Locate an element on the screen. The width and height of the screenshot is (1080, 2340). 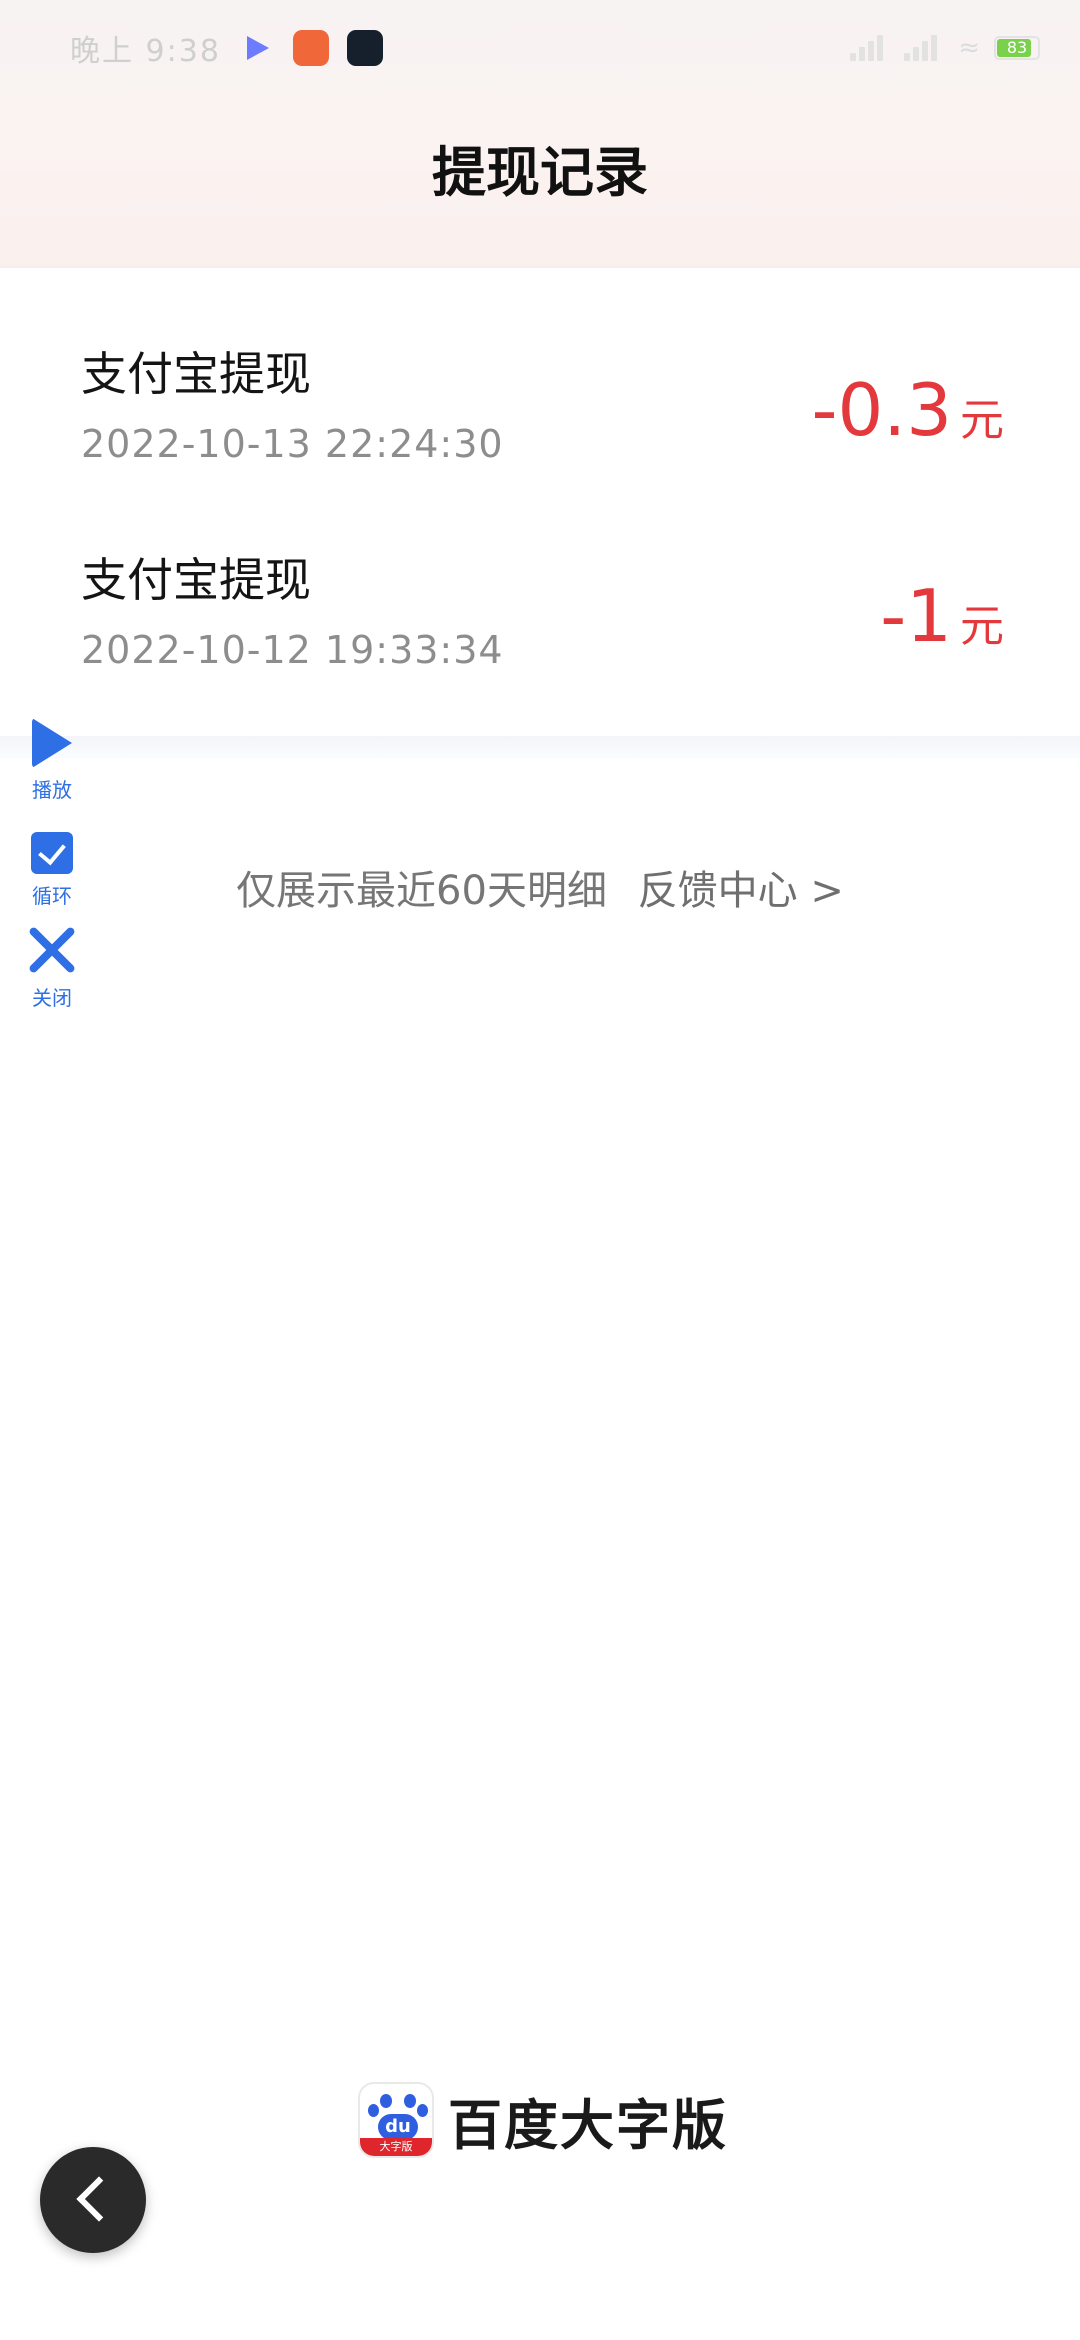
record-amount: -0.3 元 is located at coordinates (908, 411).